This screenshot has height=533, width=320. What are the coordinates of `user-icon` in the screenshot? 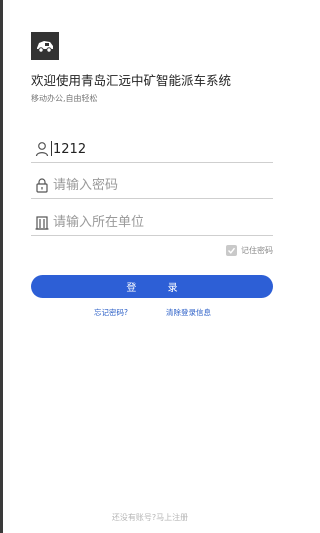 It's located at (42, 149).